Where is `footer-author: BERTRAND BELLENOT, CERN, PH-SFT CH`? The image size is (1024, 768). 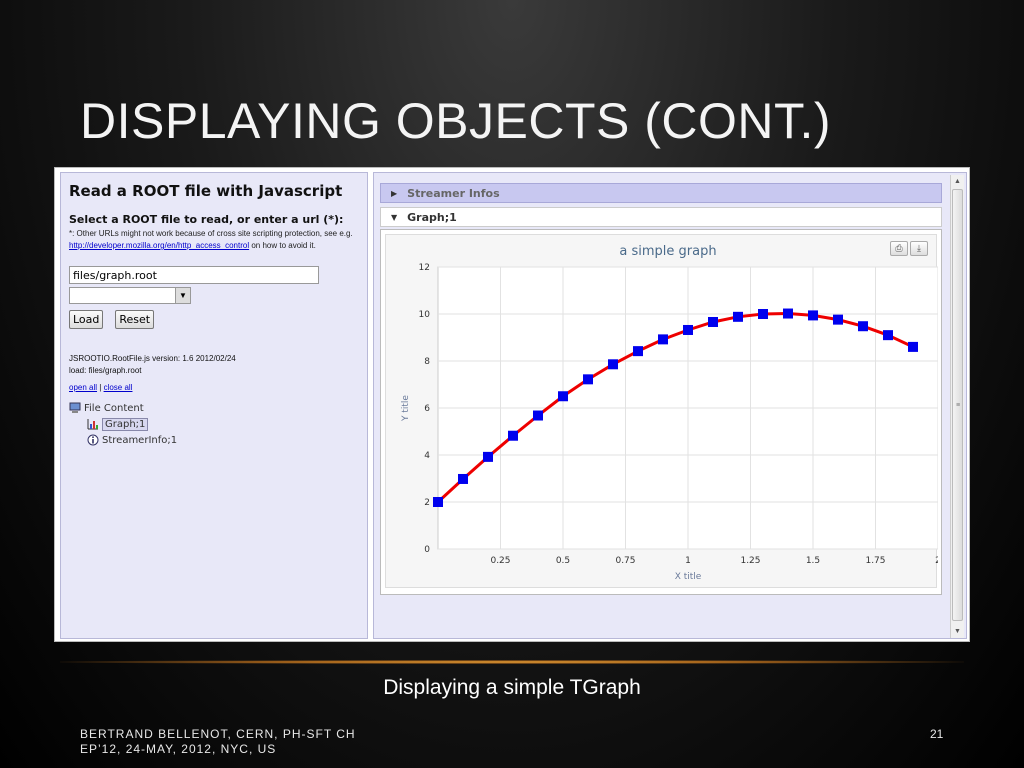 footer-author: BERTRAND BELLENOT, CERN, PH-SFT CH is located at coordinates (218, 734).